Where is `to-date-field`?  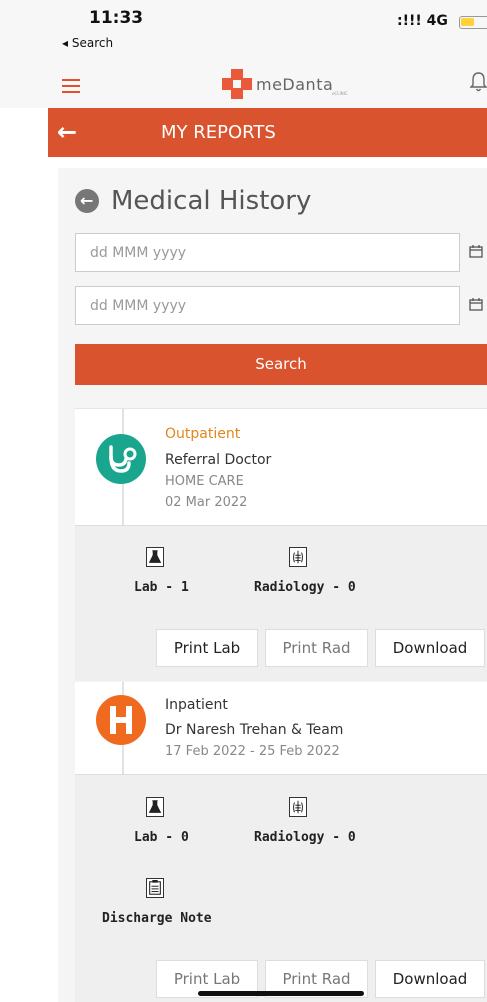
to-date-field is located at coordinates (281, 305).